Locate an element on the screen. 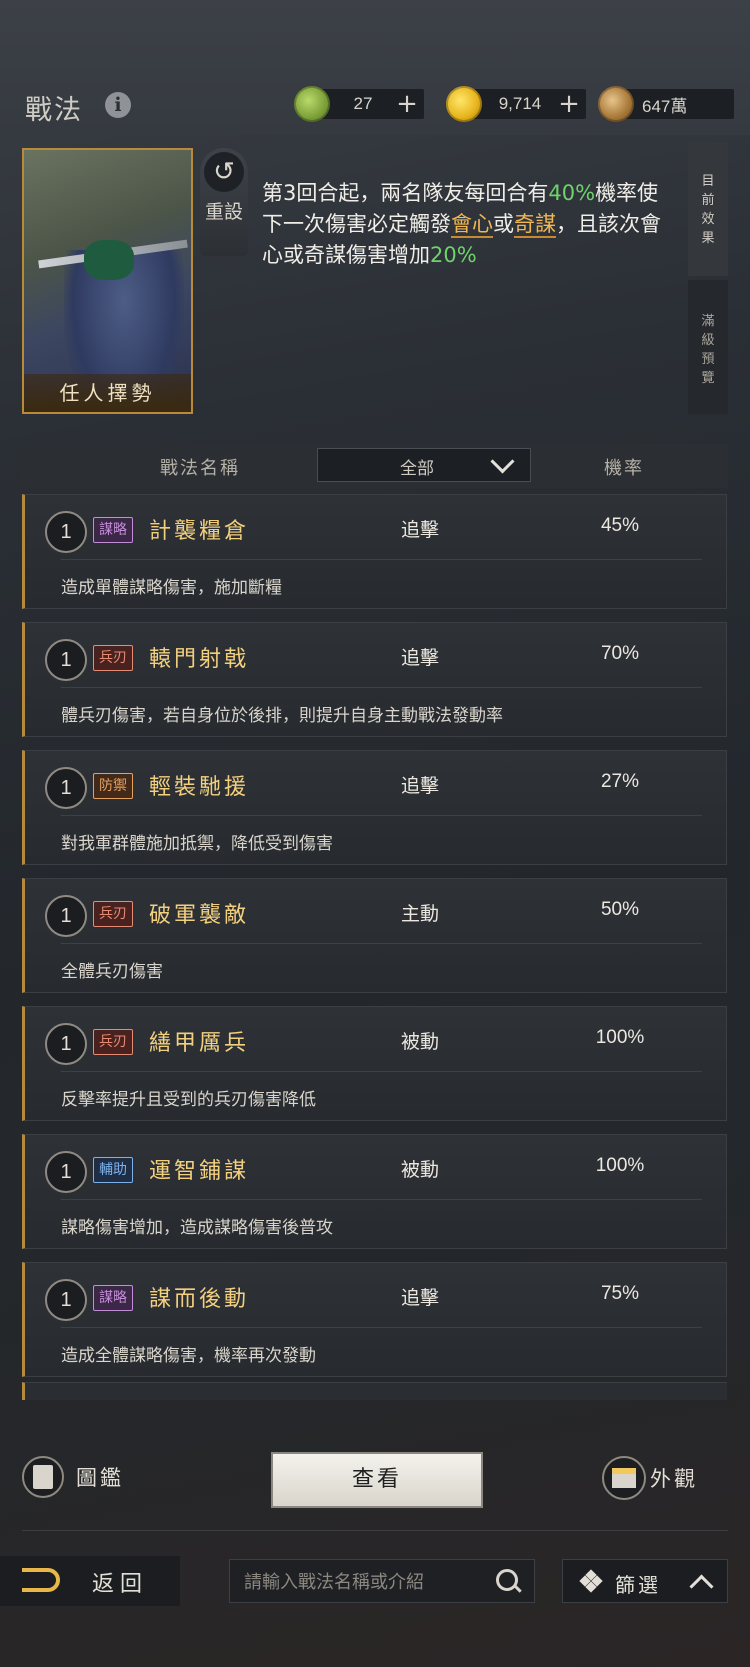 Image resolution: width=750 pixels, height=1667 pixels. resource-copper: 647萬 is located at coordinates (666, 104).